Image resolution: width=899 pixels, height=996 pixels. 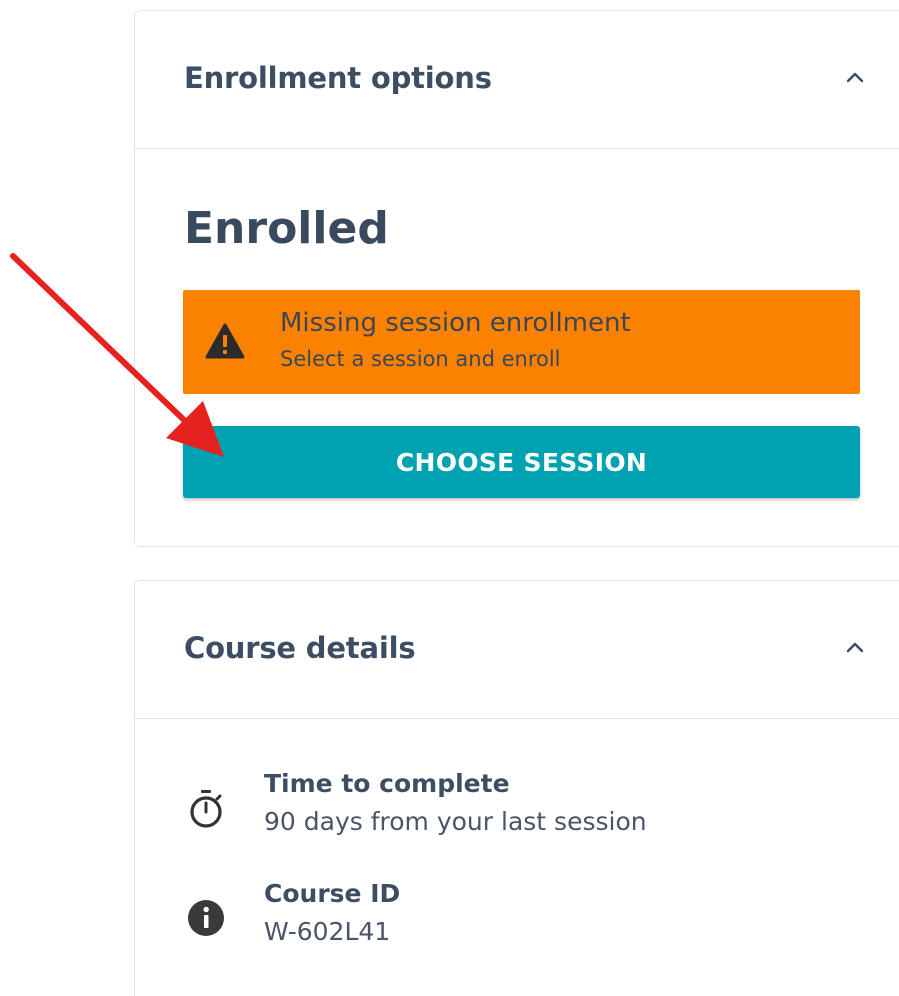 What do you see at coordinates (455, 821) in the screenshot?
I see `detail-value: 90 days from your last session` at bounding box center [455, 821].